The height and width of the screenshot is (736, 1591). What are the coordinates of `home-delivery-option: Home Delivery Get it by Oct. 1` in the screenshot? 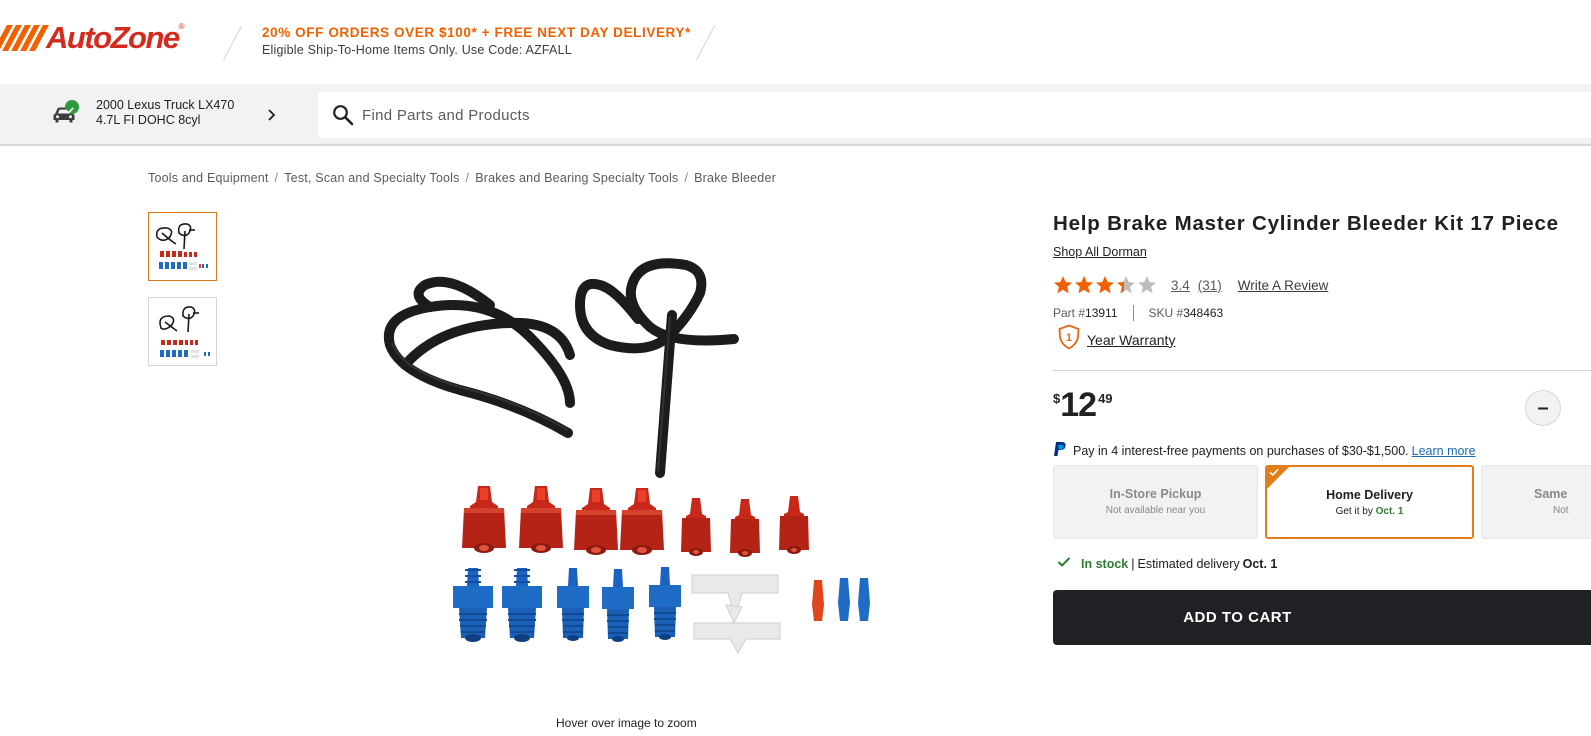 It's located at (1369, 502).